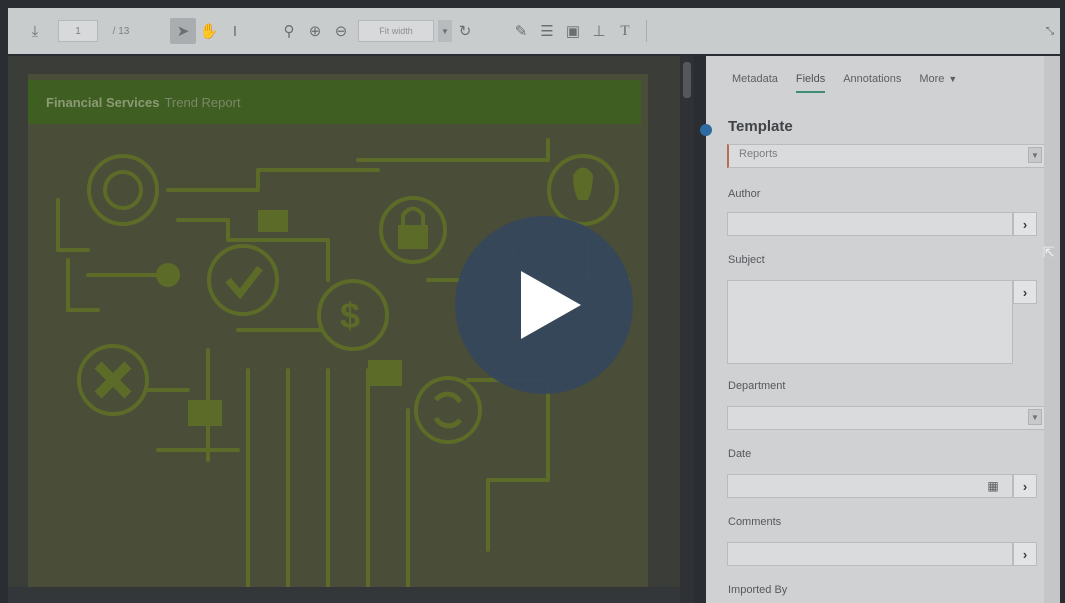  I want to click on download-icon: ⤓, so click(35, 31).